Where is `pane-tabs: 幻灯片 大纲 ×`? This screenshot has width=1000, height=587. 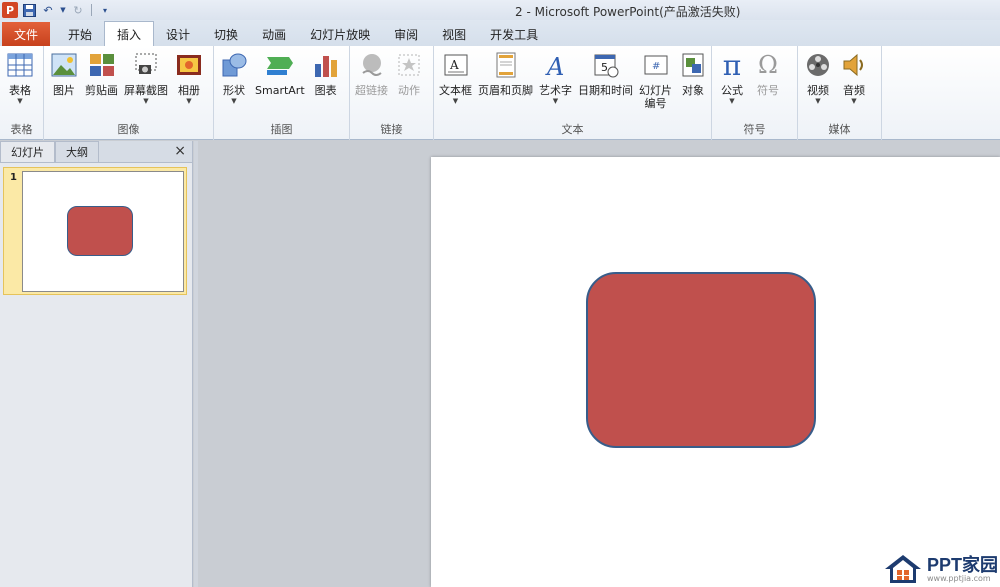 pane-tabs: 幻灯片 大纲 × is located at coordinates (96, 152).